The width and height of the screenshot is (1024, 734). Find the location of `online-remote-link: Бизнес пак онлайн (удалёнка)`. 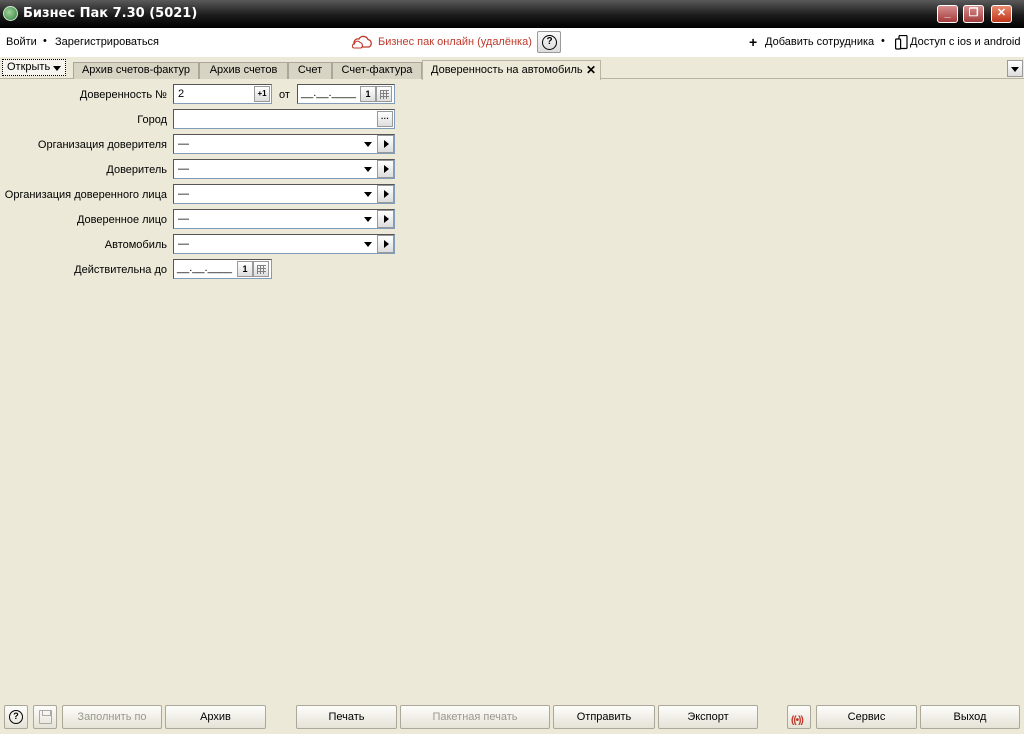

online-remote-link: Бизнес пак онлайн (удалёнка) is located at coordinates (455, 42).